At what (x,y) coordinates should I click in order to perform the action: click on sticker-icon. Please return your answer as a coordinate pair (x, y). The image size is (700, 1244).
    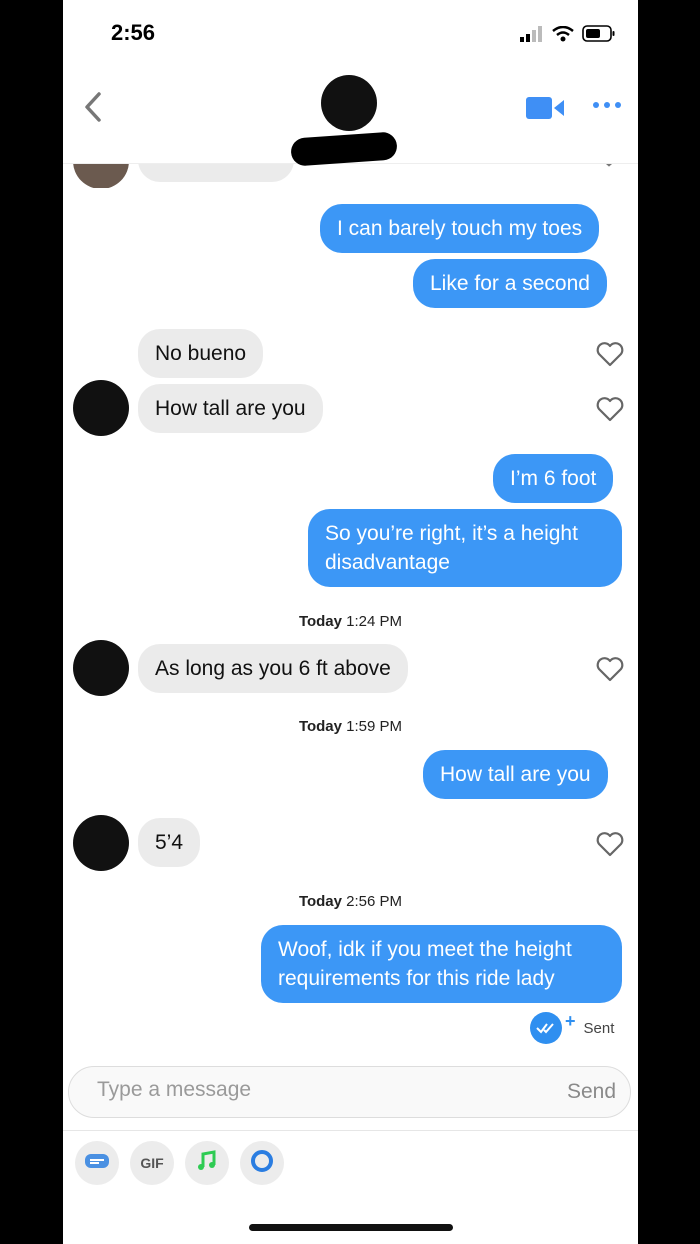
    Looking at the image, I should click on (97, 1163).